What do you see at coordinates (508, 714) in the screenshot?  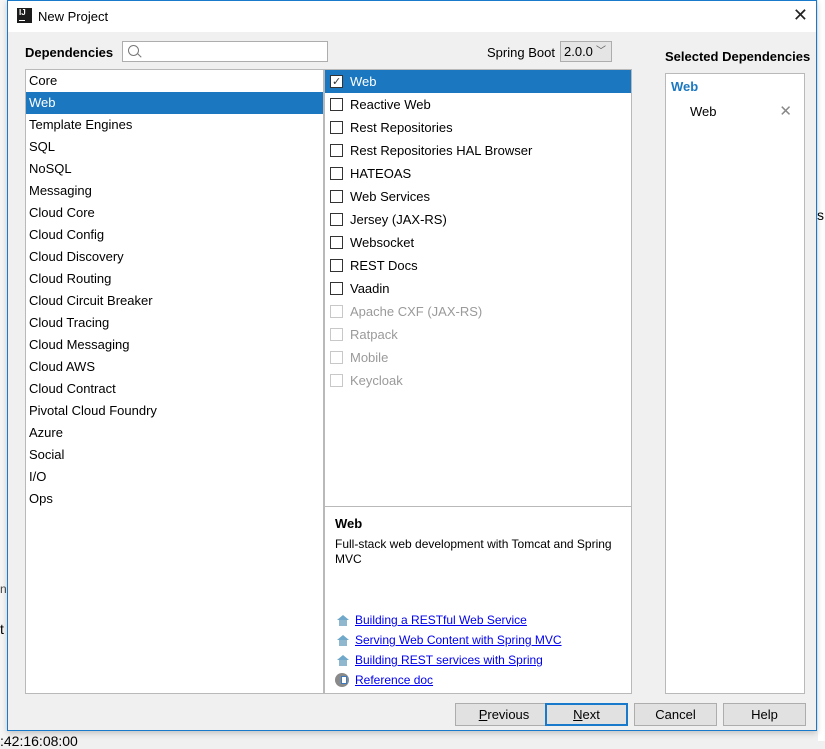 I see `previous-label: revious` at bounding box center [508, 714].